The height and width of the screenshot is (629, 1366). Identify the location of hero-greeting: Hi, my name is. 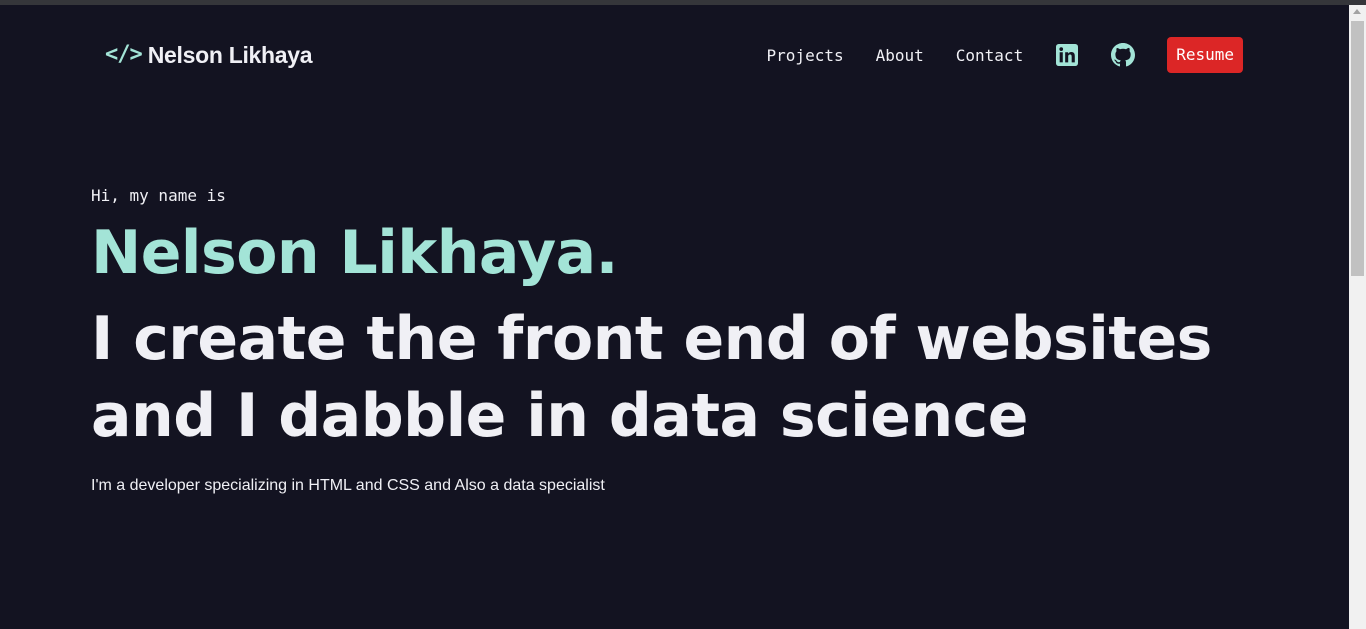
(158, 195).